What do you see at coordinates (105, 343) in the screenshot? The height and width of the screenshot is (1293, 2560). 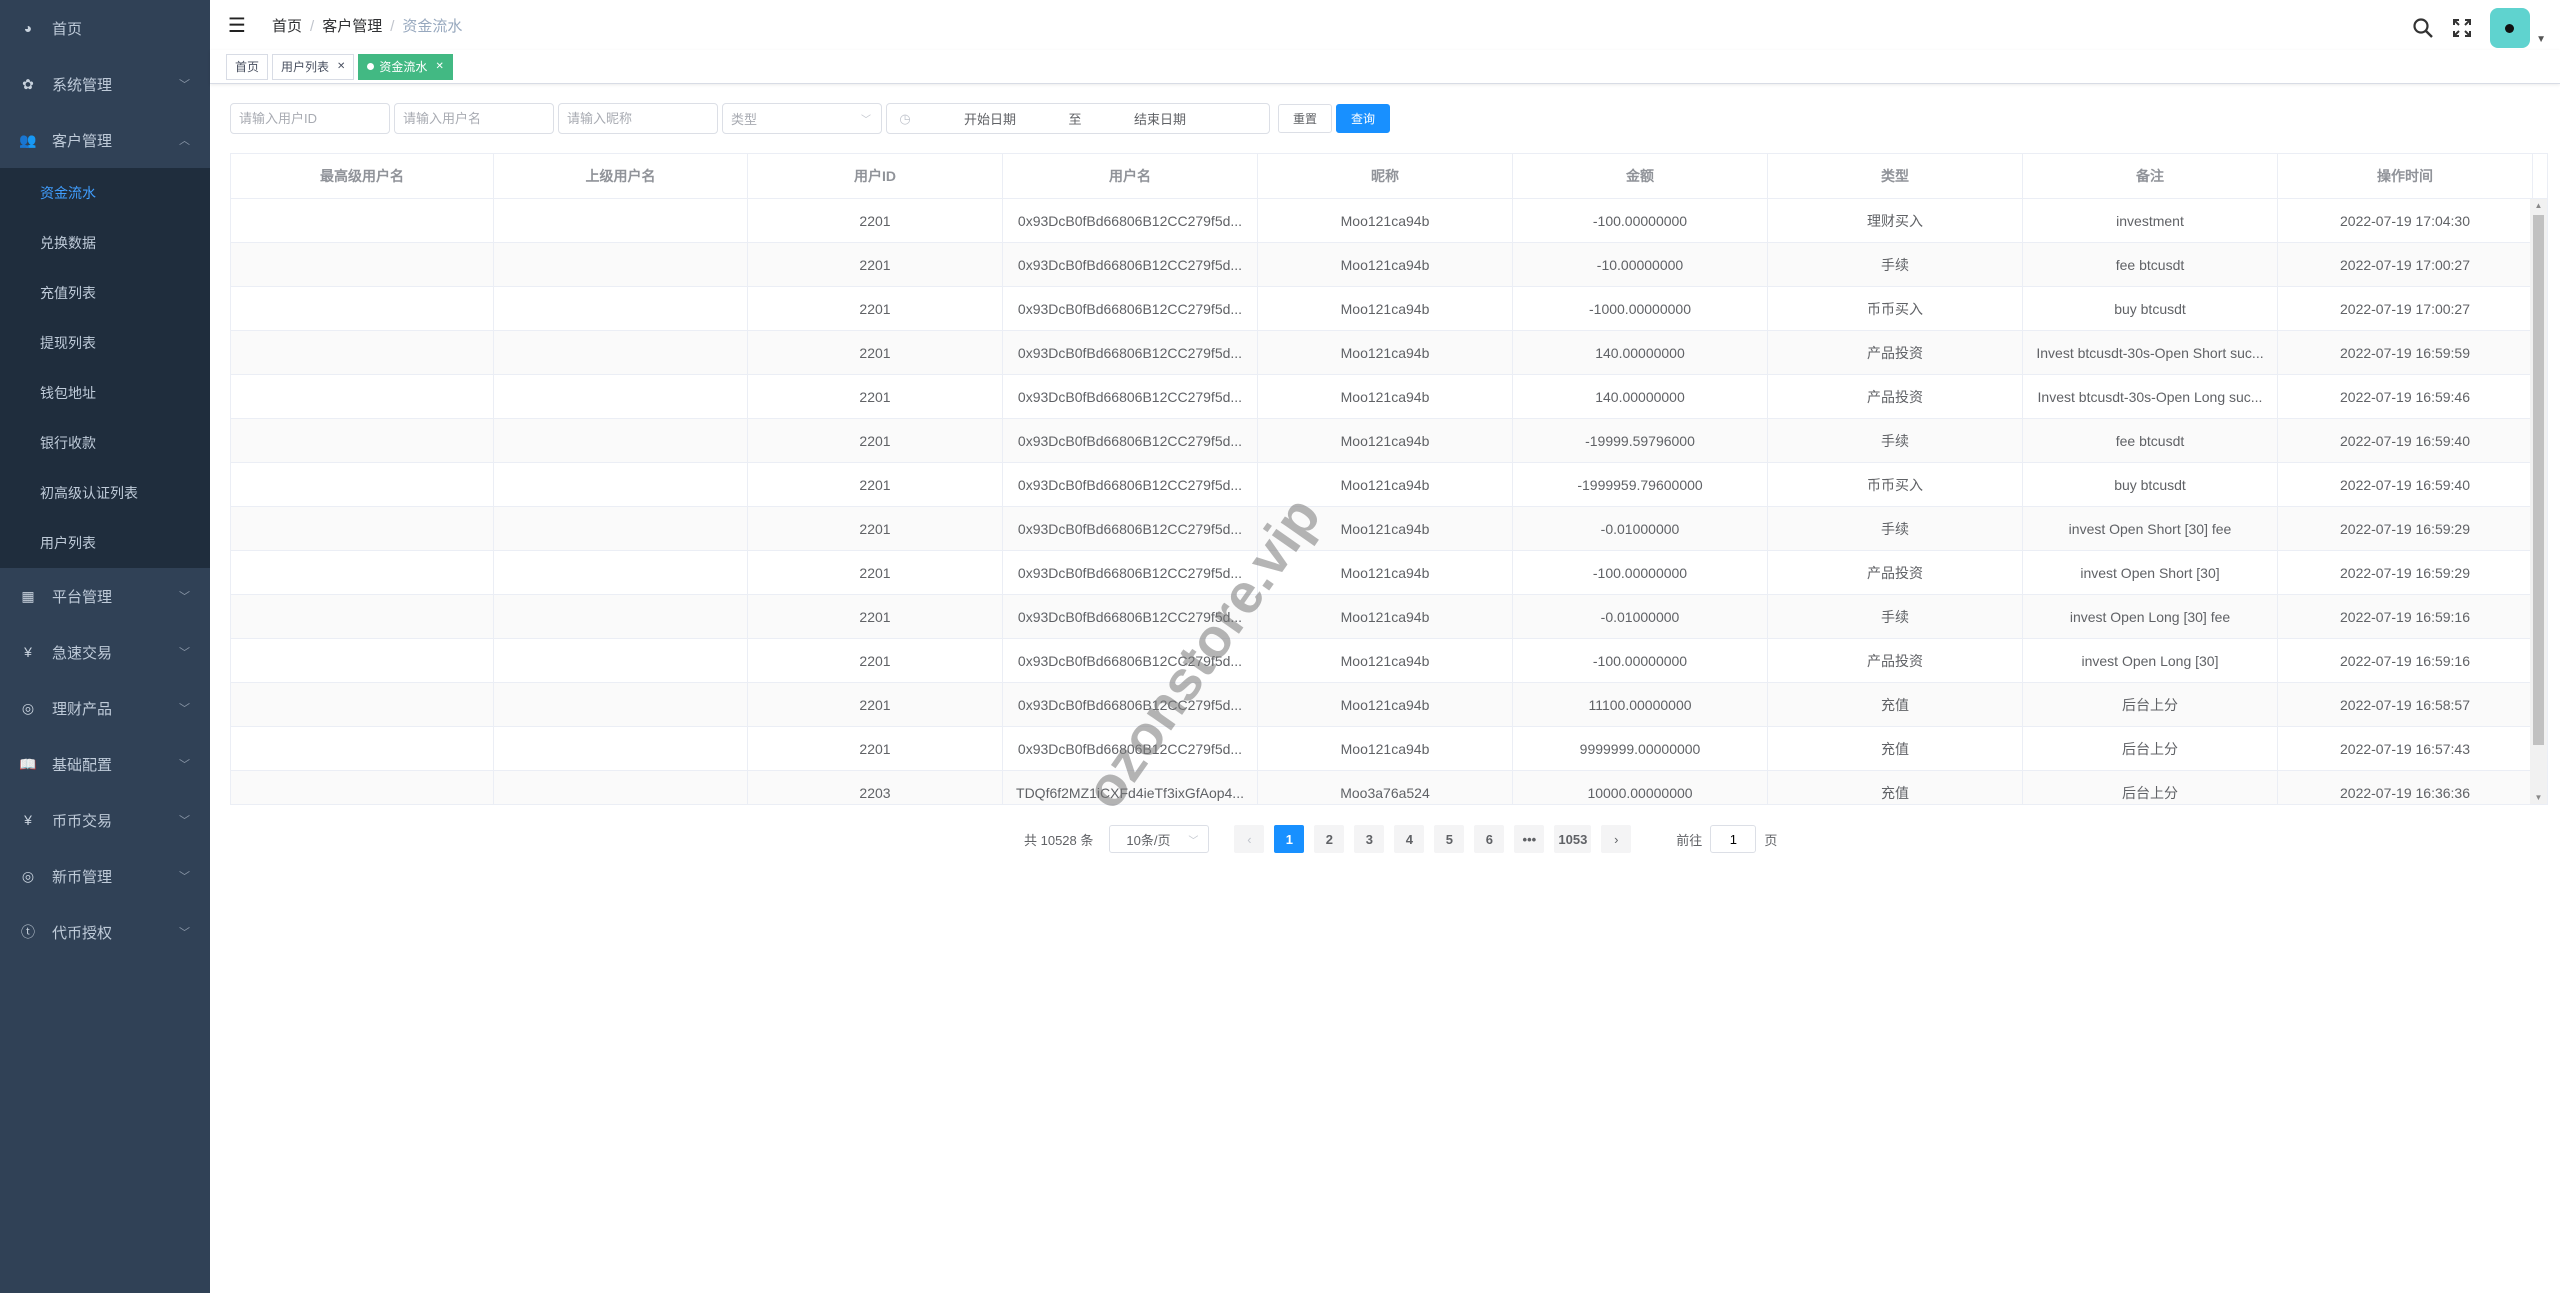 I see `sidebar-subitem: 提现列表` at bounding box center [105, 343].